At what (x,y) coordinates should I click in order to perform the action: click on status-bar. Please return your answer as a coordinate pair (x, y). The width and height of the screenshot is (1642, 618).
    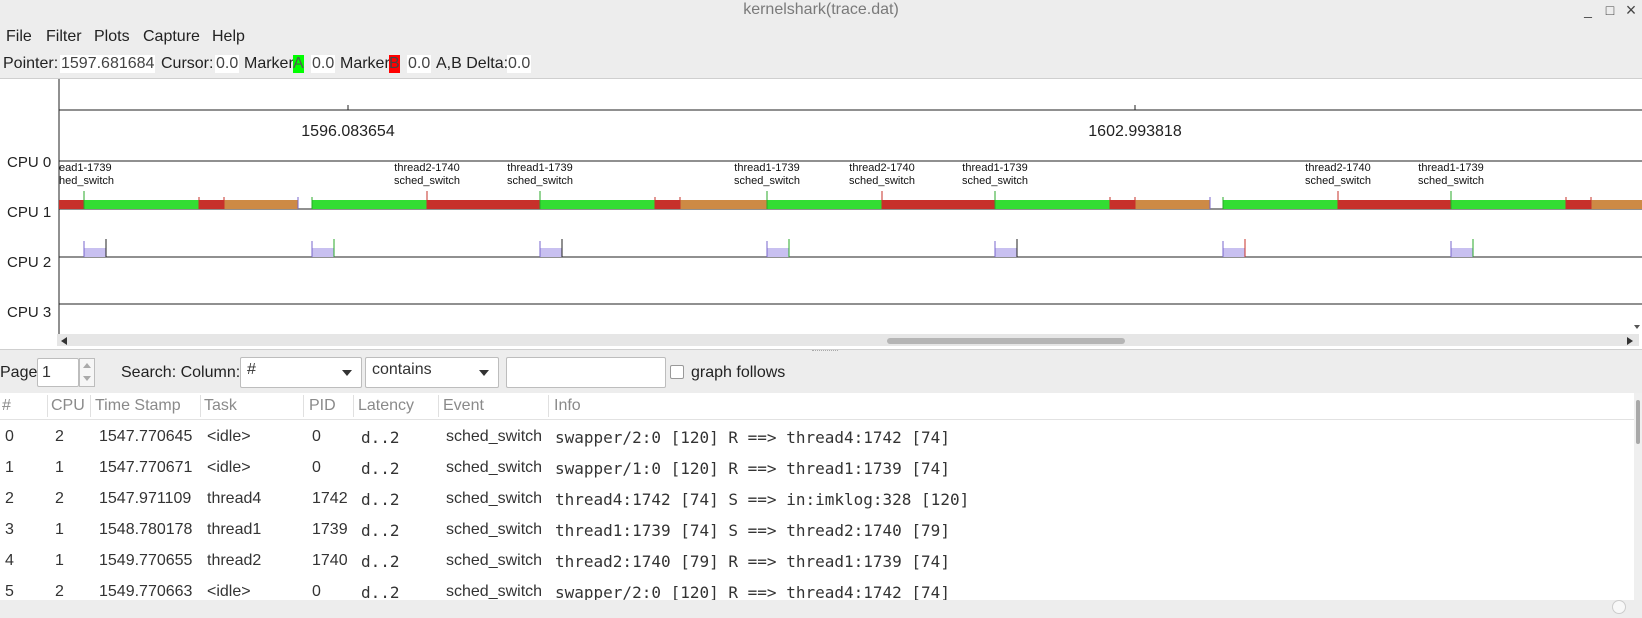
    Looking at the image, I should click on (821, 609).